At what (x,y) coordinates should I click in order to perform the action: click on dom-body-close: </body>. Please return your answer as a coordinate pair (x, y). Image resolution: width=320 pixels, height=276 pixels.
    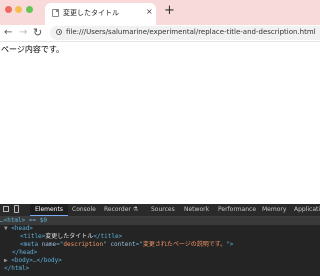
    Looking at the image, I should click on (49, 260).